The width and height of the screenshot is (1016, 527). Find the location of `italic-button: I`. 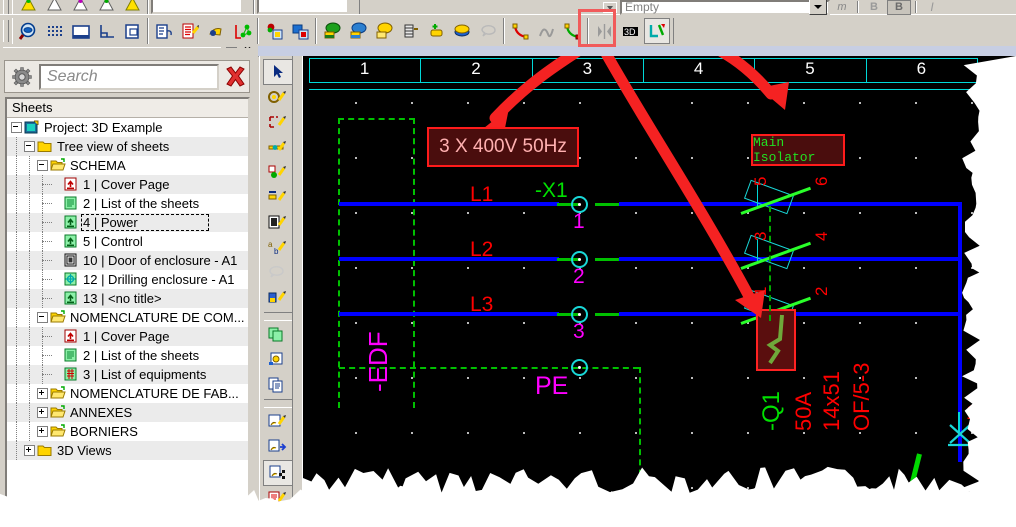

italic-button: I is located at coordinates (932, 7).